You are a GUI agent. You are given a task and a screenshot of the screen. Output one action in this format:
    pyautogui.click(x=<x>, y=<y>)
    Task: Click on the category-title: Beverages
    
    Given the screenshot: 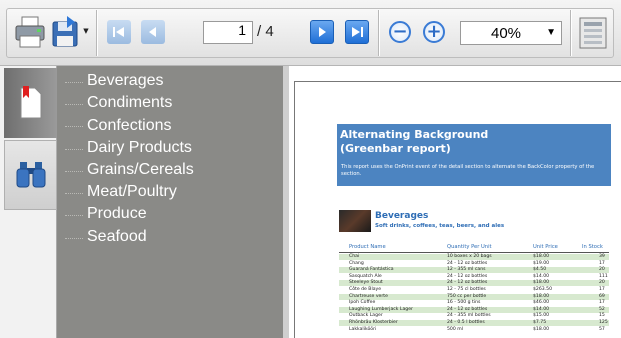 What is the action you would take?
    pyautogui.click(x=402, y=216)
    